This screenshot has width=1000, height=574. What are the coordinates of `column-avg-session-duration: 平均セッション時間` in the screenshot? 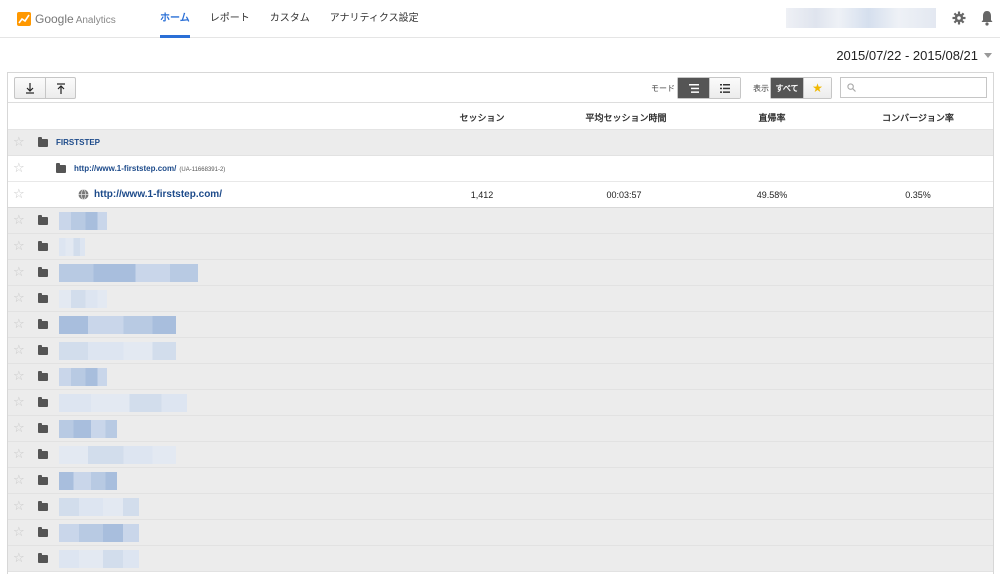 It's located at (626, 117).